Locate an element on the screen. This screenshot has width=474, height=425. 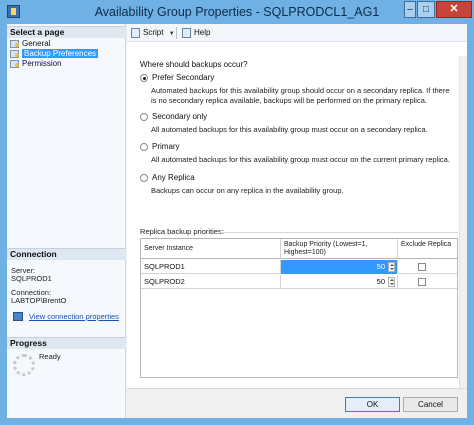
server-instance-cell: SQLPROD1 is located at coordinates (211, 267).